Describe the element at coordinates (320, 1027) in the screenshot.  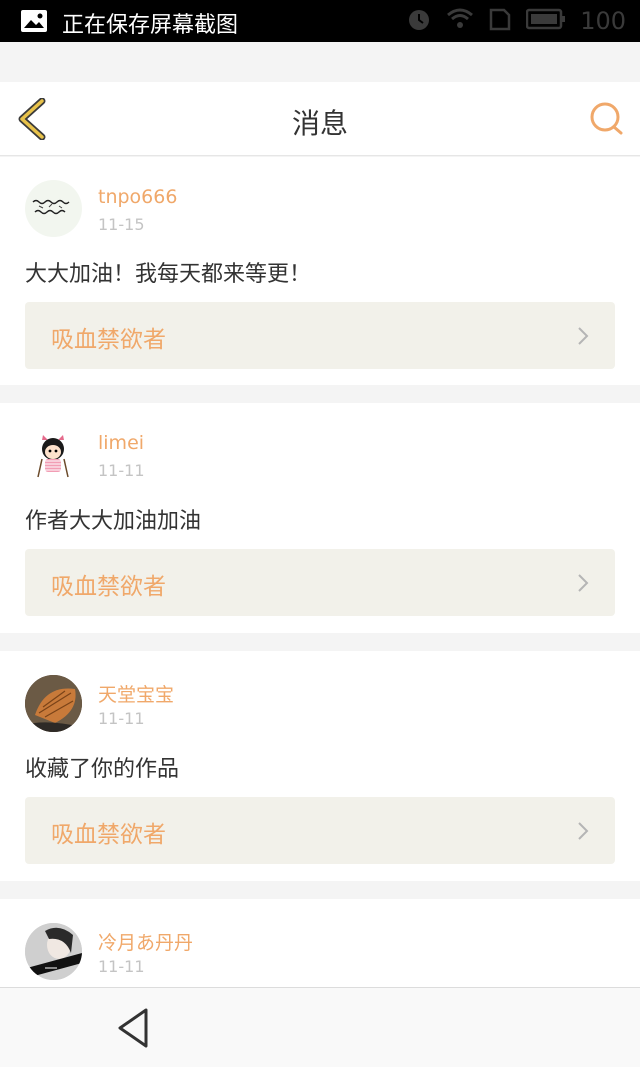
I see `navigation-bar` at that location.